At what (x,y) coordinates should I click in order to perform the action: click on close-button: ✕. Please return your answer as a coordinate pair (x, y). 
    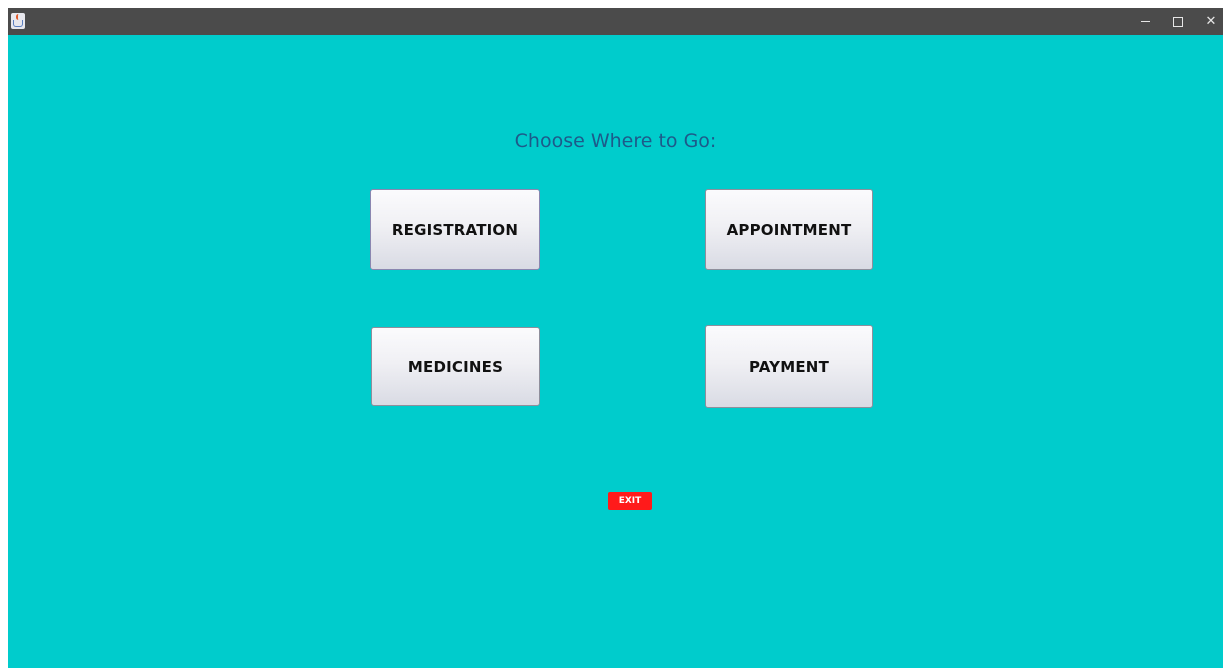
    Looking at the image, I should click on (1208, 21).